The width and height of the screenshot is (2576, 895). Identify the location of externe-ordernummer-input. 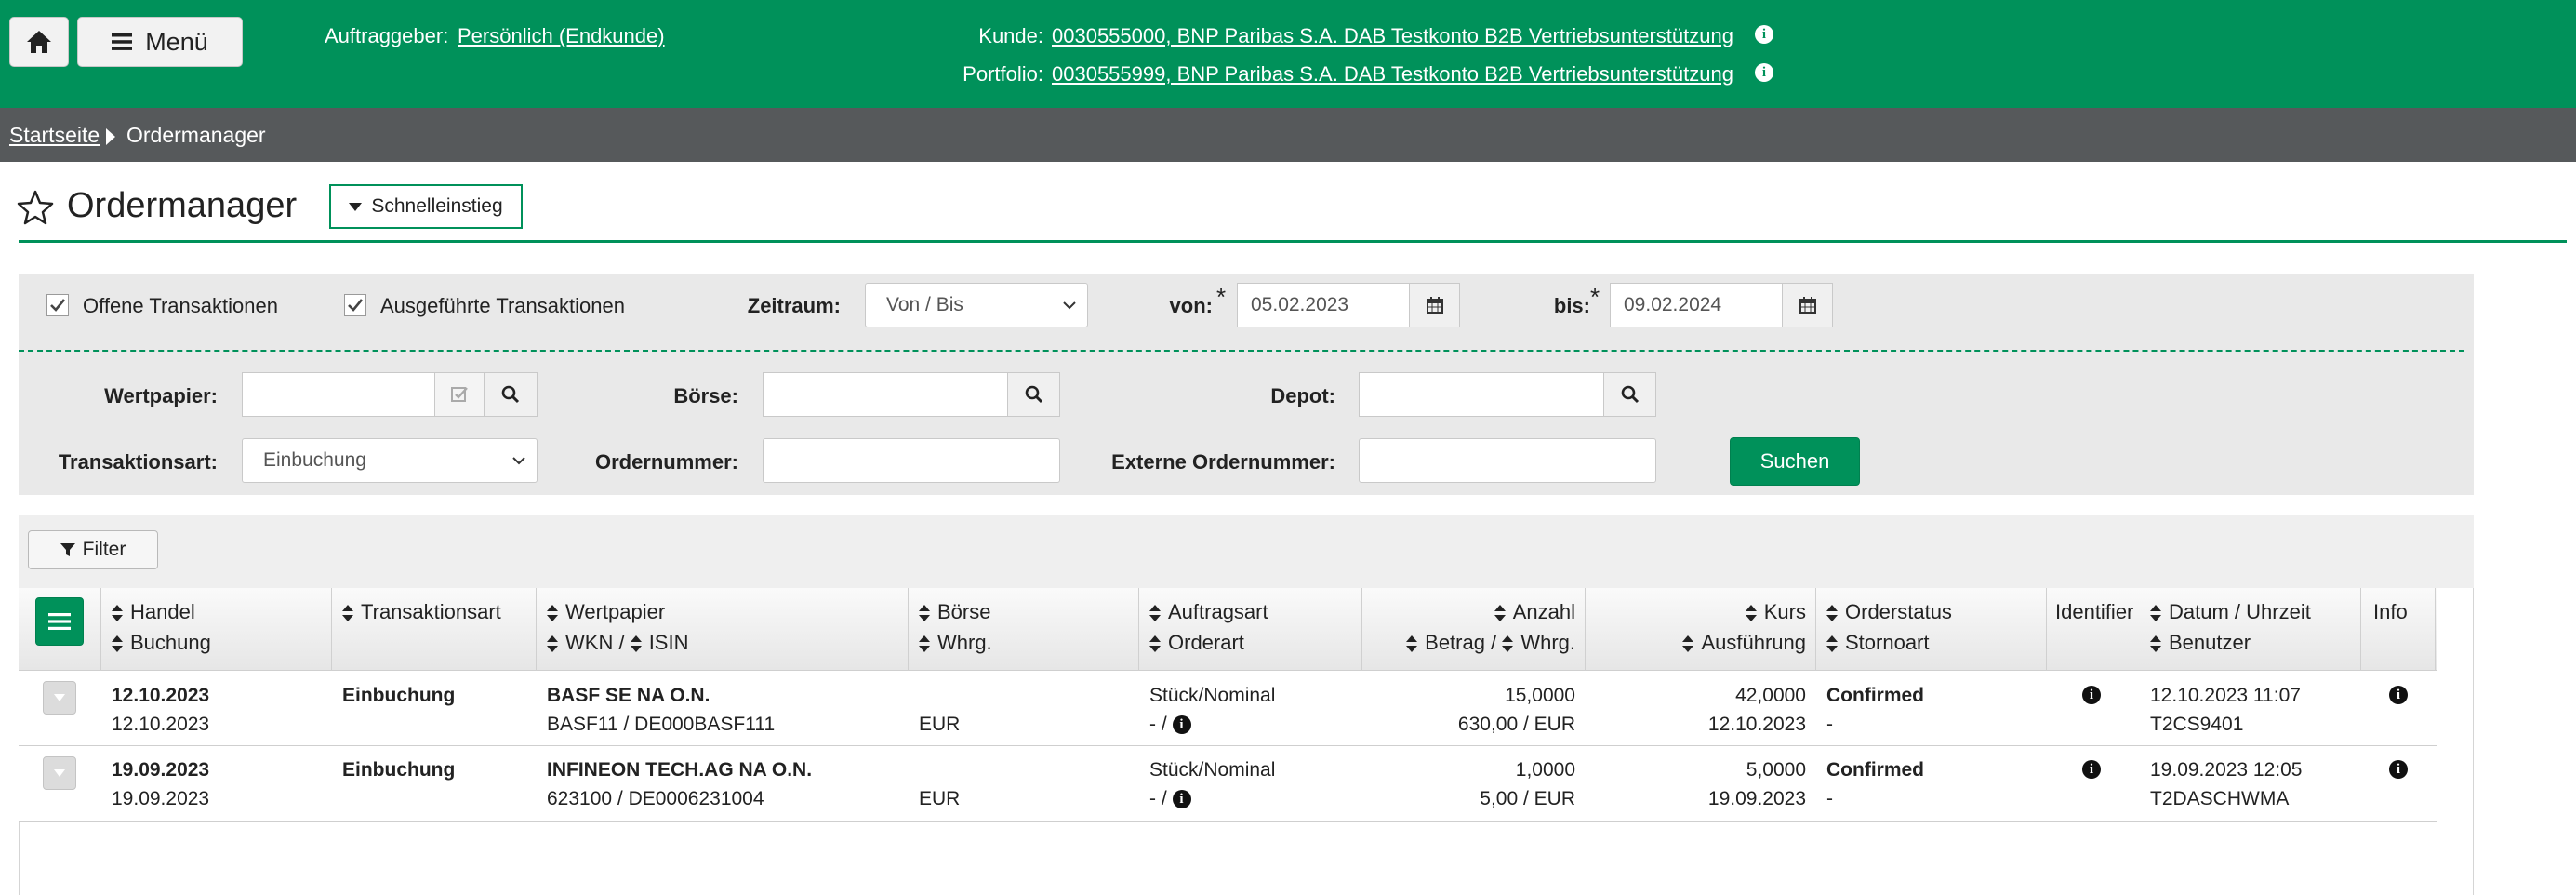
(1507, 460).